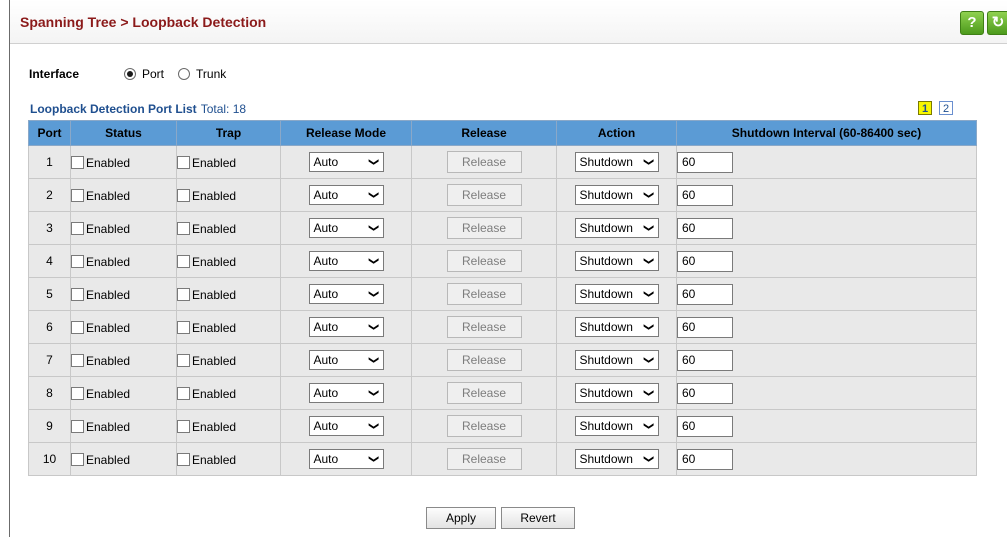 The height and width of the screenshot is (537, 1007). What do you see at coordinates (184, 74) in the screenshot?
I see `trunk-radio` at bounding box center [184, 74].